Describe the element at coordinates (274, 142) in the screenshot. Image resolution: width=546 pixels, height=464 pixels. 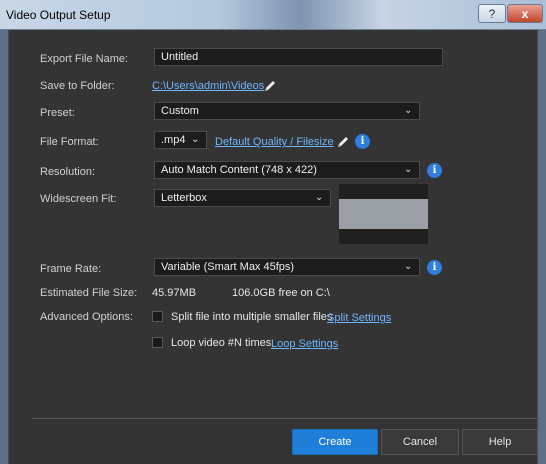
I see `quality-filesize-link: Default Quality / Filesize` at that location.